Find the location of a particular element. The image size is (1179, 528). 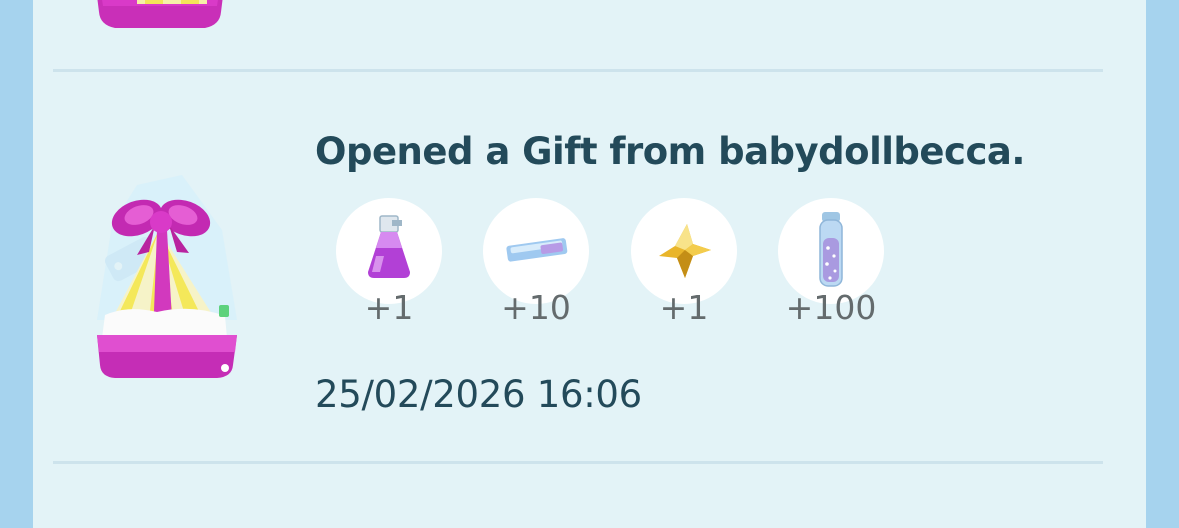

reward-item: +10 is located at coordinates (536, 263).